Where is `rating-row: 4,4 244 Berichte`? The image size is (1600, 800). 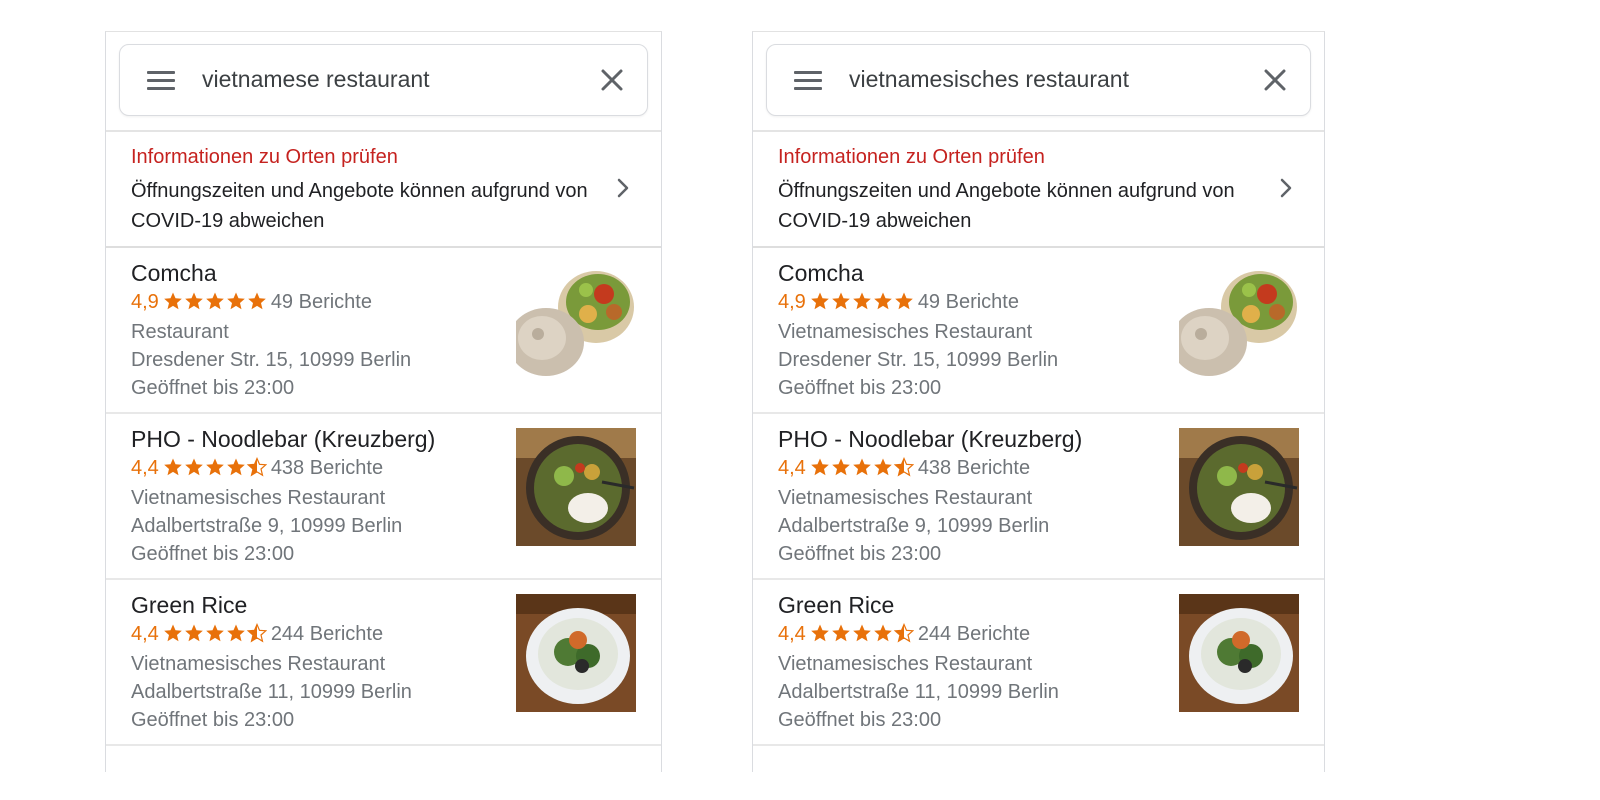
rating-row: 4,4 244 Berichte is located at coordinates (904, 634).